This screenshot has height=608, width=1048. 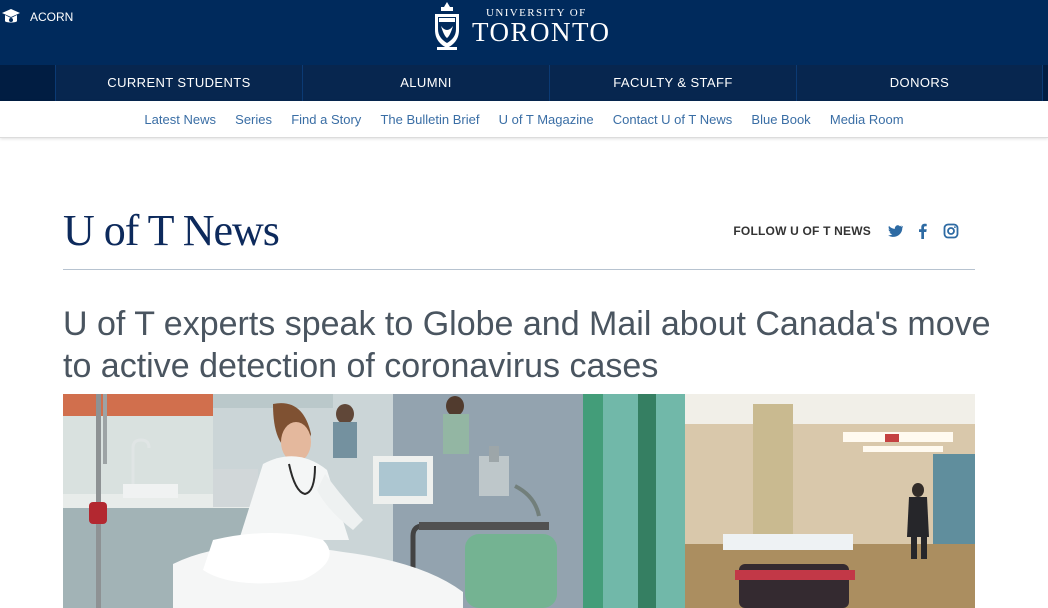 I want to click on logo-toronto: TORONTO, so click(x=541, y=31).